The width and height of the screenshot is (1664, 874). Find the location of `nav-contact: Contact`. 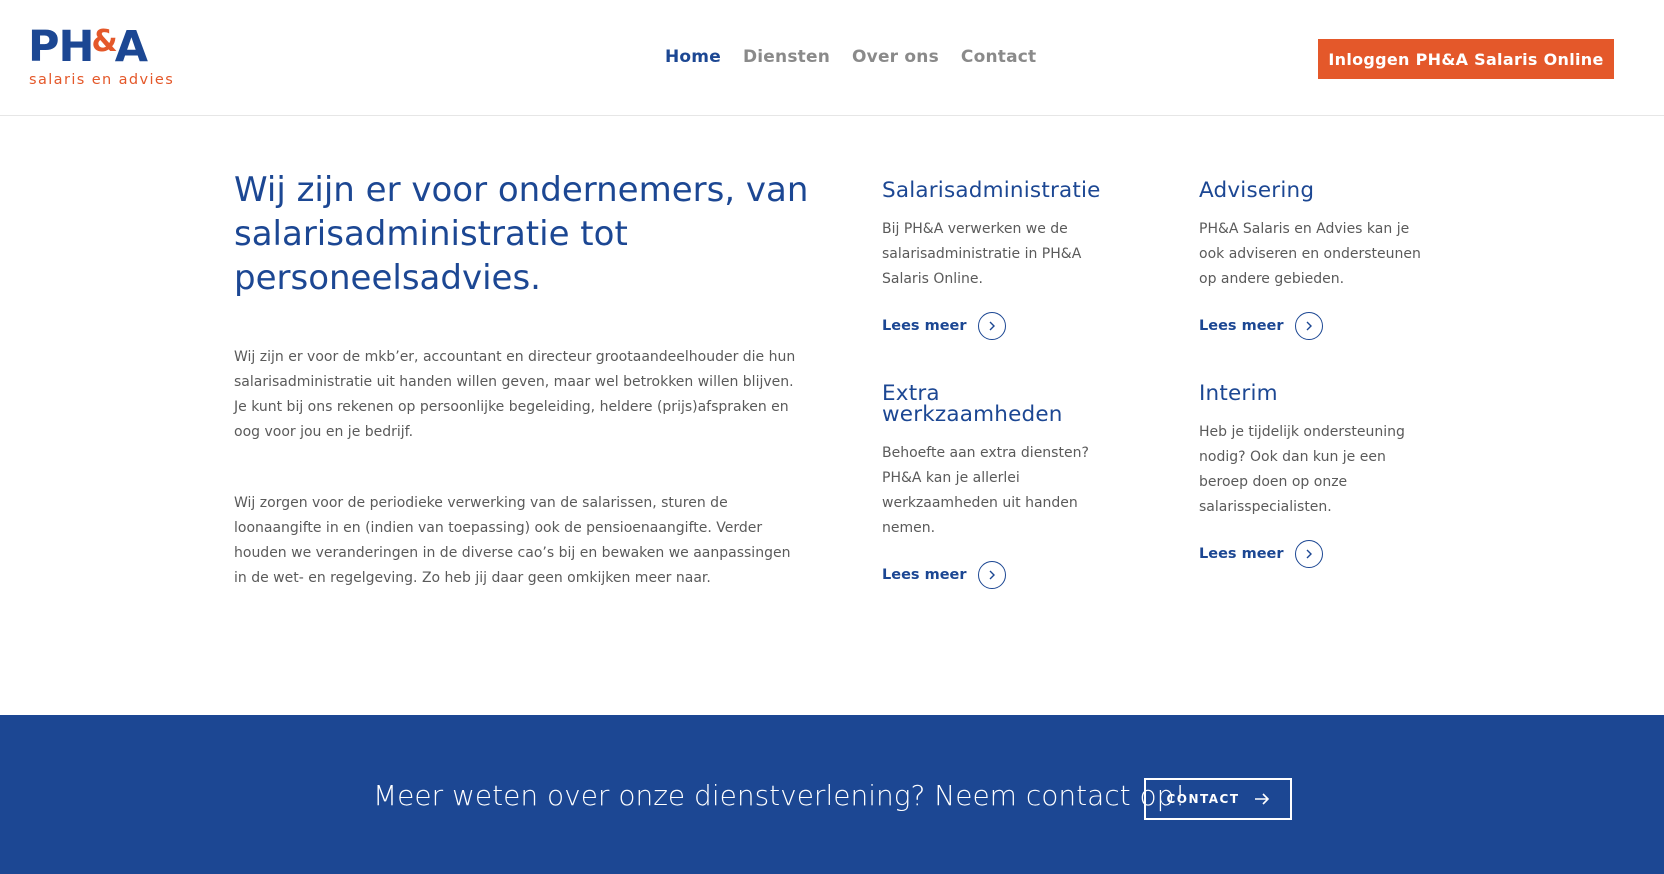

nav-contact: Contact is located at coordinates (998, 57).